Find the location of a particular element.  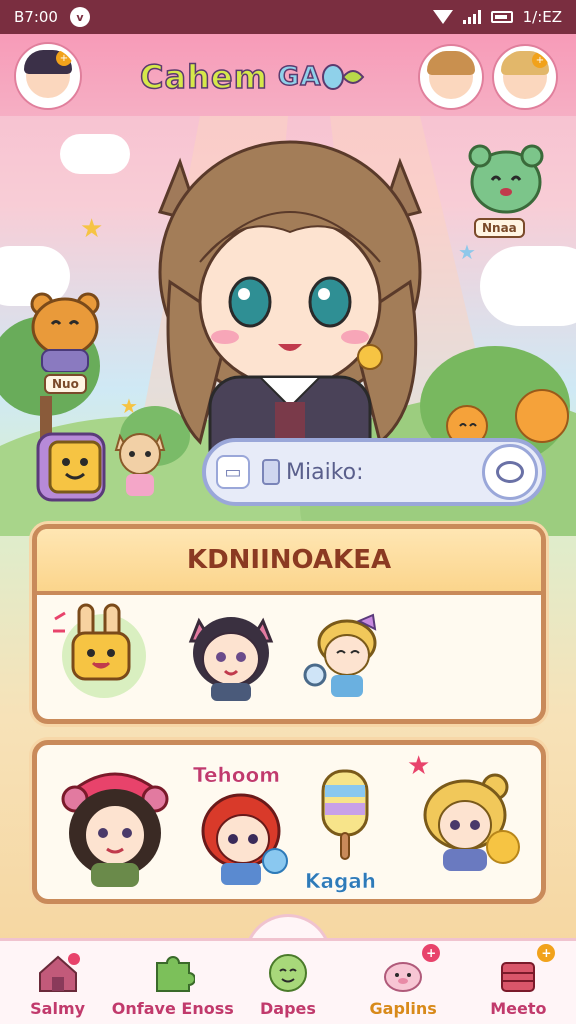

popsicle-icon is located at coordinates (345, 815).